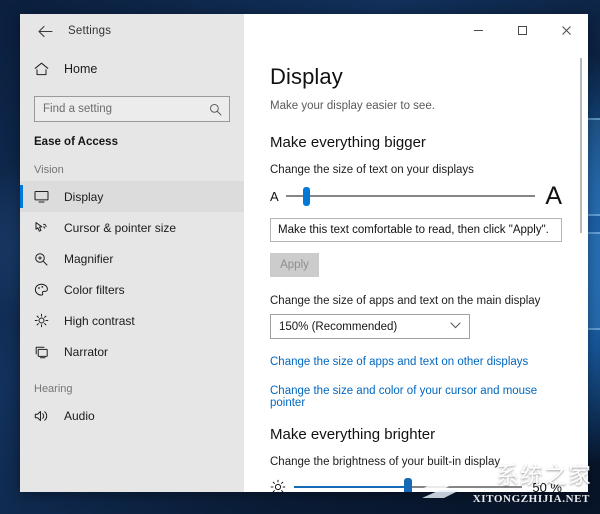 The width and height of the screenshot is (600, 514). I want to click on watermark-en-text: XITONGZHIJIA.NET, so click(531, 499).